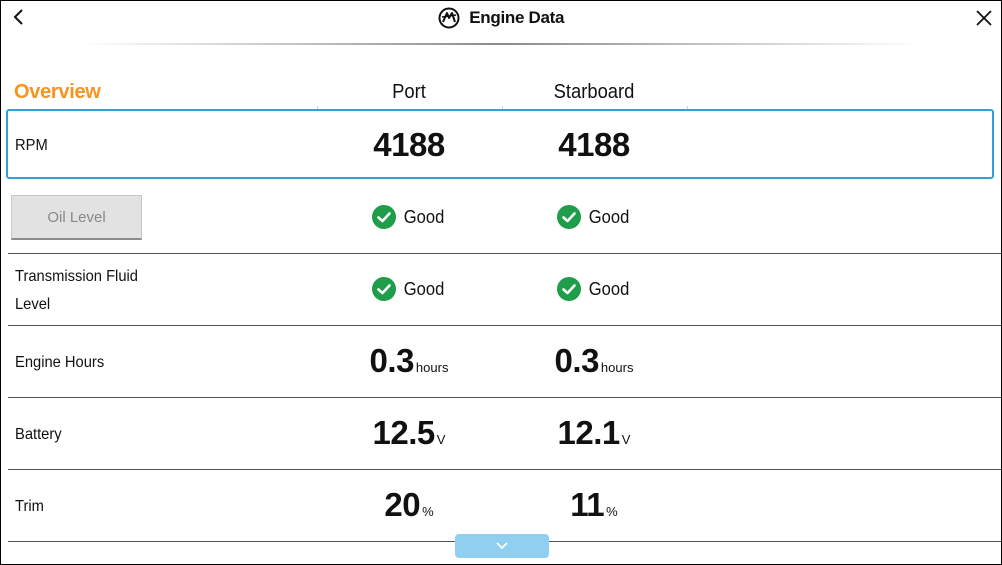 This screenshot has height=565, width=1002. I want to click on page-title: Engine Data, so click(517, 17).